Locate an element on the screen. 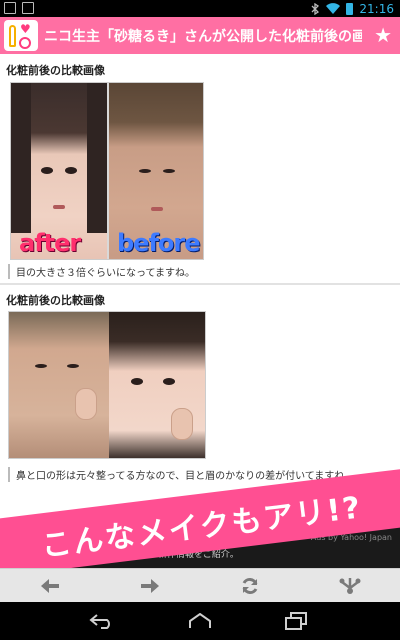 The image size is (400, 640). back-icon is located at coordinates (102, 621).